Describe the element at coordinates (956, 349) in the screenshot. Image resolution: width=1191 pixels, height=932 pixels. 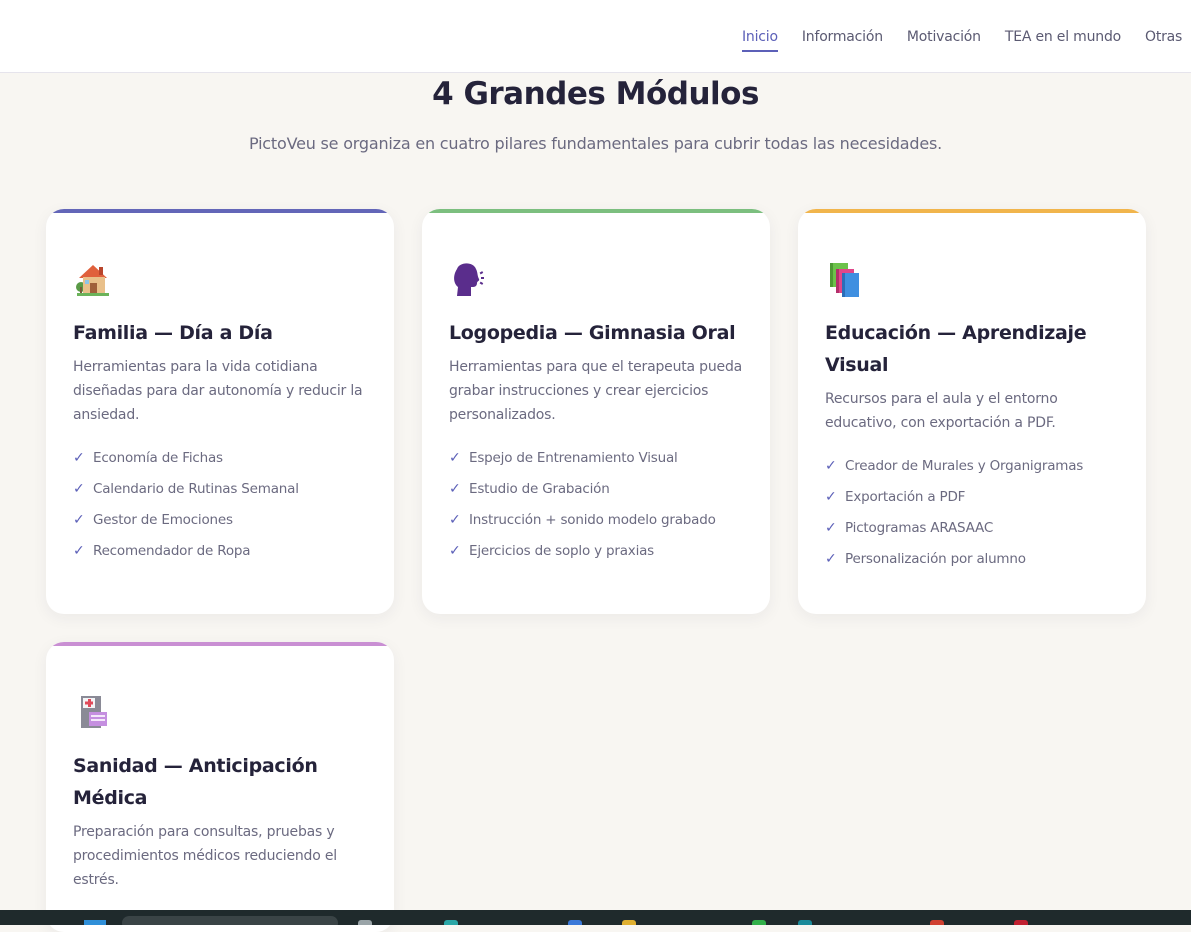
I see `card-title: Educación — Aprendizaje Visual` at that location.